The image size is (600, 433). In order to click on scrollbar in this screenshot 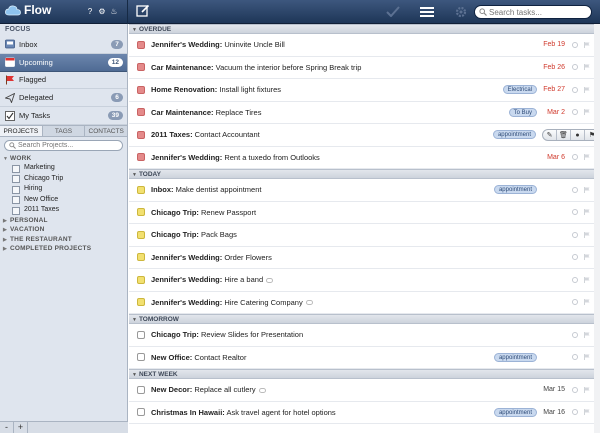, I will do `click(597, 228)`.